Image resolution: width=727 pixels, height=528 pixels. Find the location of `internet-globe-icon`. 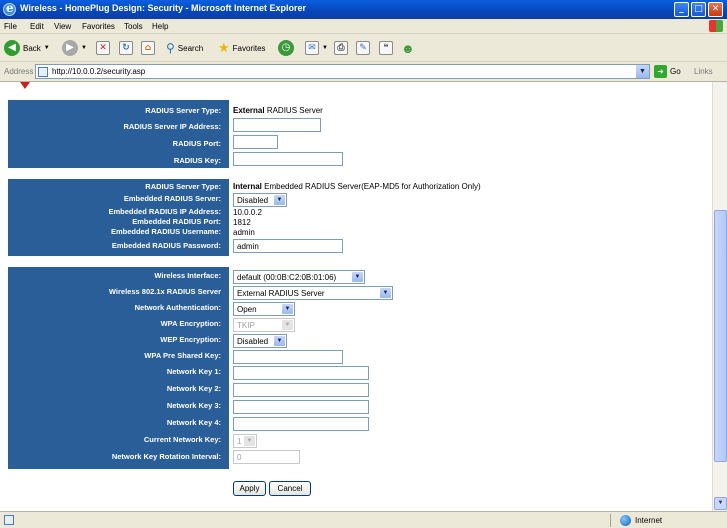

internet-globe-icon is located at coordinates (625, 520).